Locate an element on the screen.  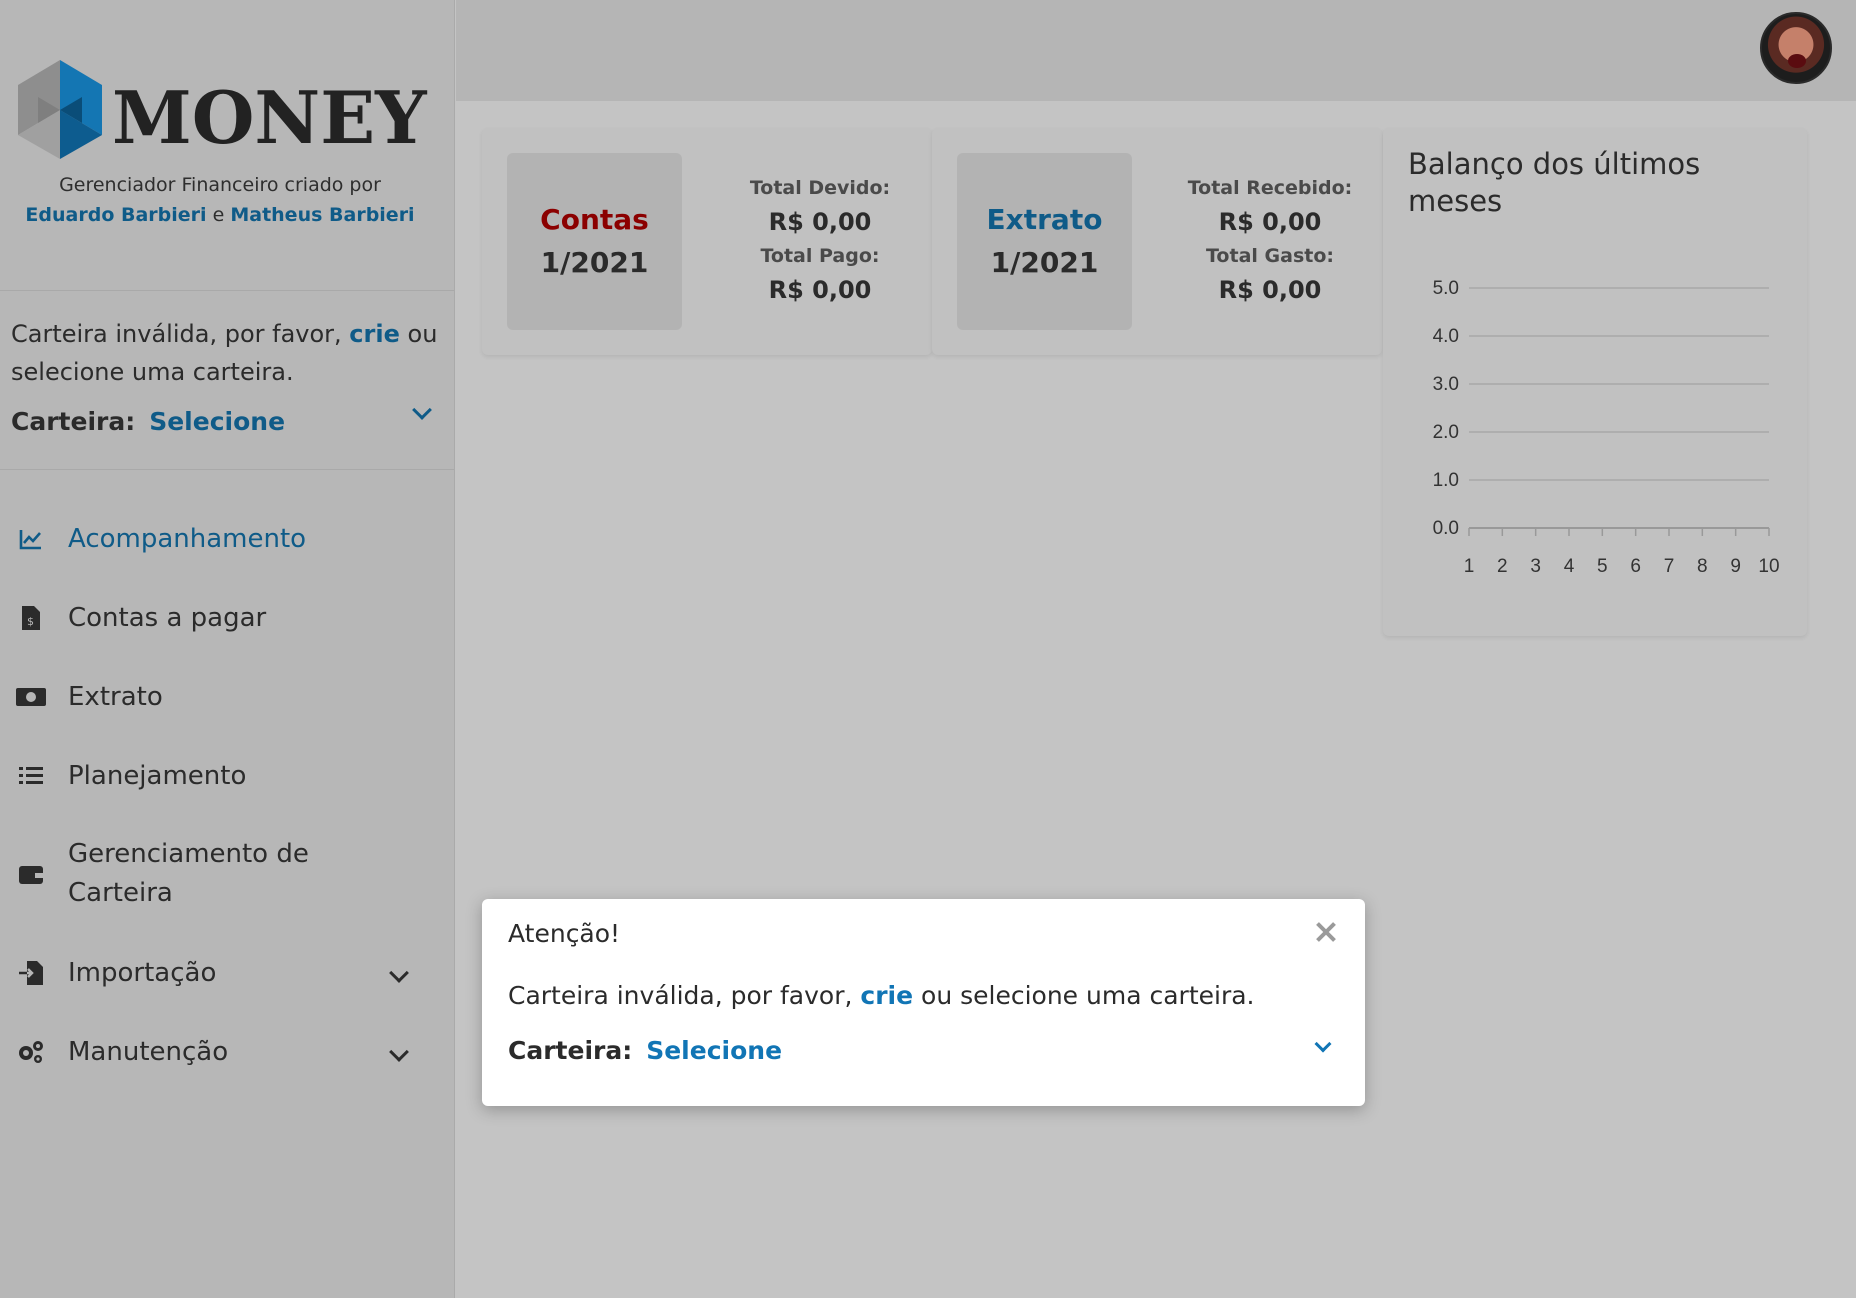
close-icon is located at coordinates (1326, 932).